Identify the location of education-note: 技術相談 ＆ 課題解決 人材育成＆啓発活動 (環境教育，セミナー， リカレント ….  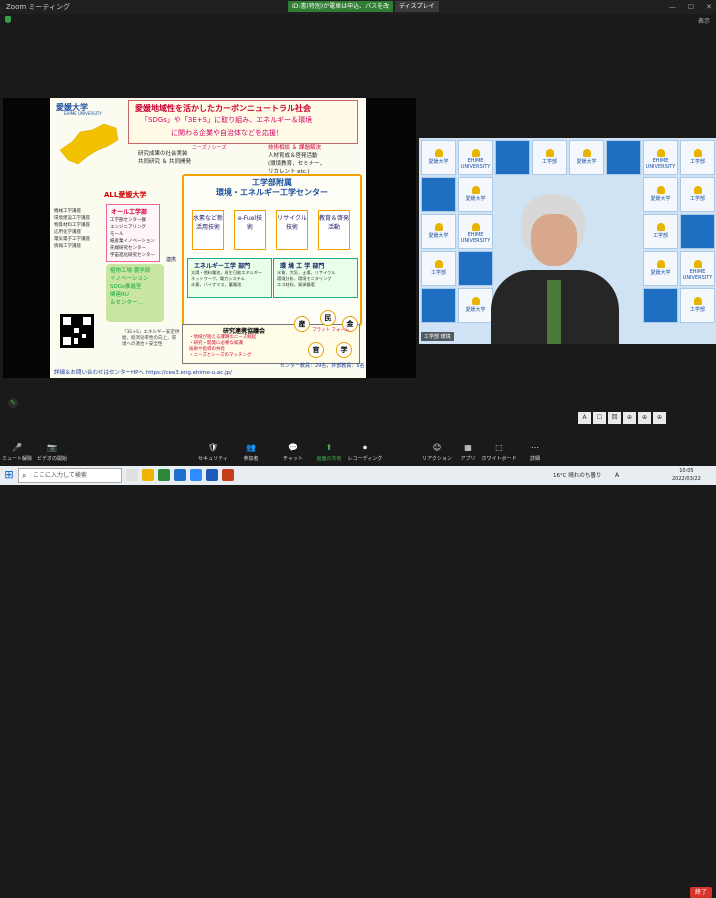
(297, 160).